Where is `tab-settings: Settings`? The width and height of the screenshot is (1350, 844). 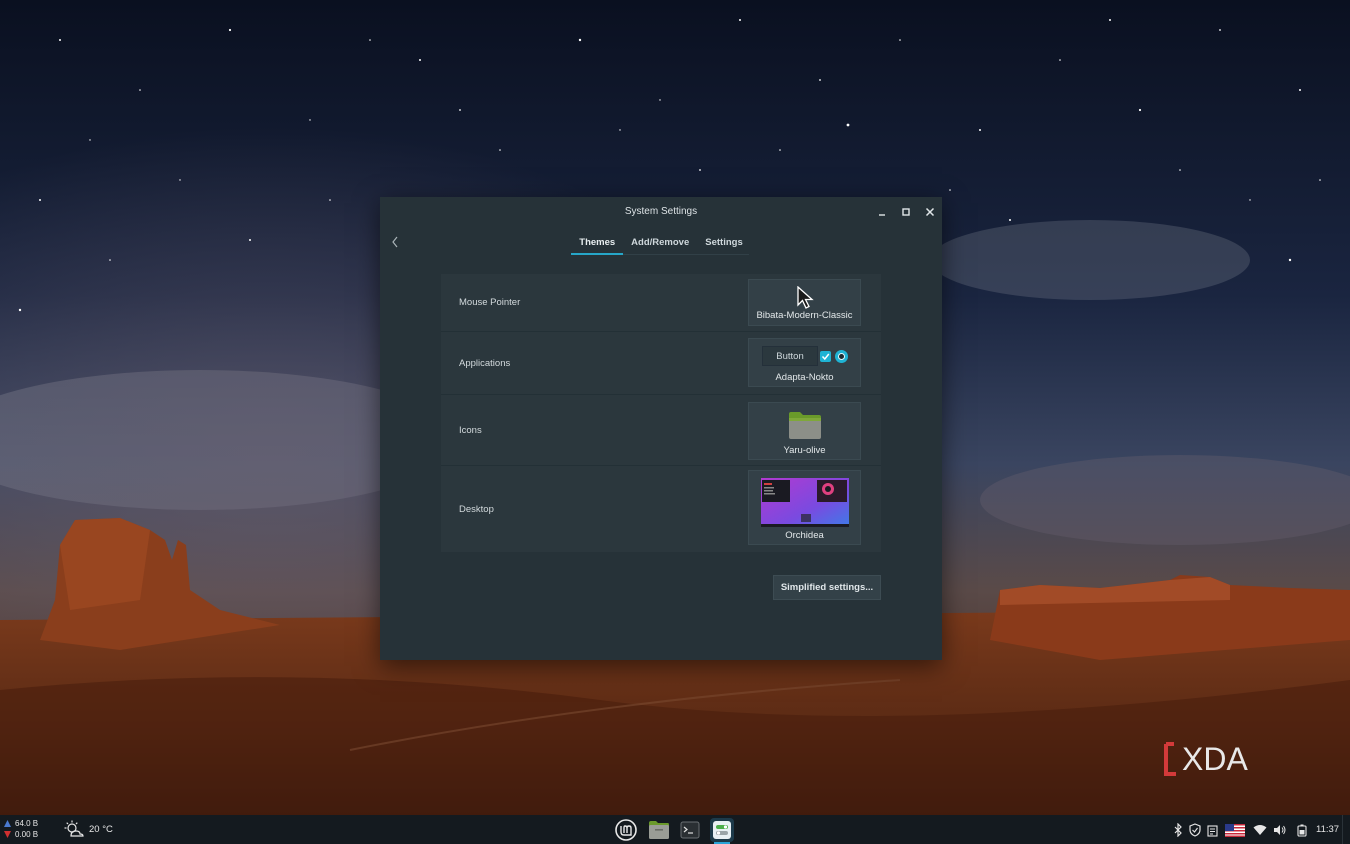
tab-settings: Settings is located at coordinates (723, 244).